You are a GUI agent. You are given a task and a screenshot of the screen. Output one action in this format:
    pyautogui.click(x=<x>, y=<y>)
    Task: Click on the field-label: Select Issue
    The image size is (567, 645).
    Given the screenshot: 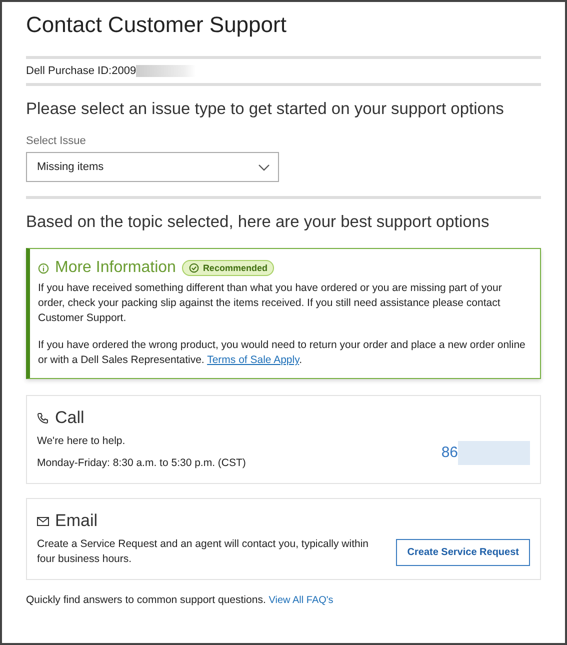 What is the action you would take?
    pyautogui.click(x=56, y=141)
    